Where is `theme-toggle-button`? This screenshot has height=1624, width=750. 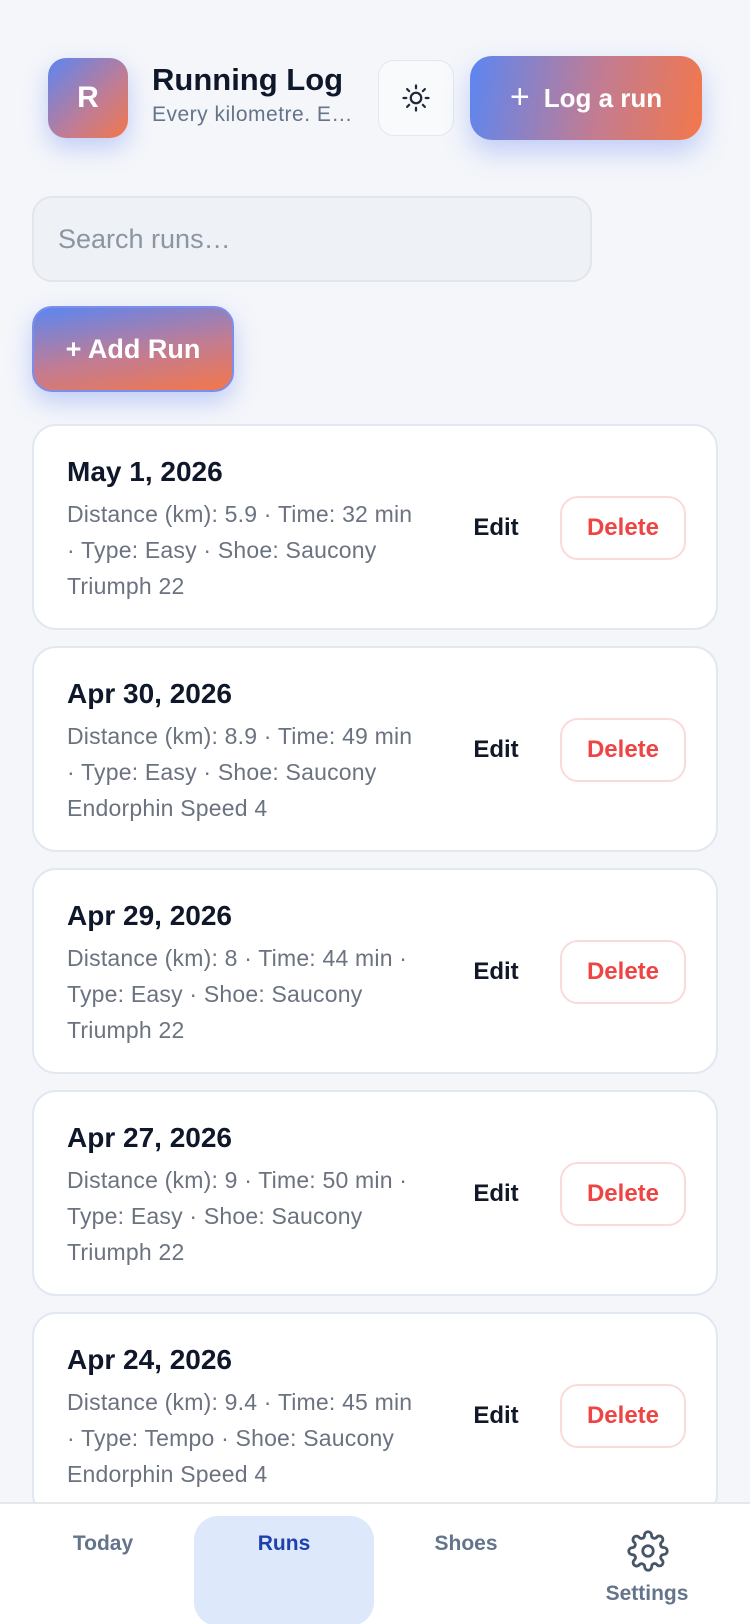
theme-toggle-button is located at coordinates (416, 98).